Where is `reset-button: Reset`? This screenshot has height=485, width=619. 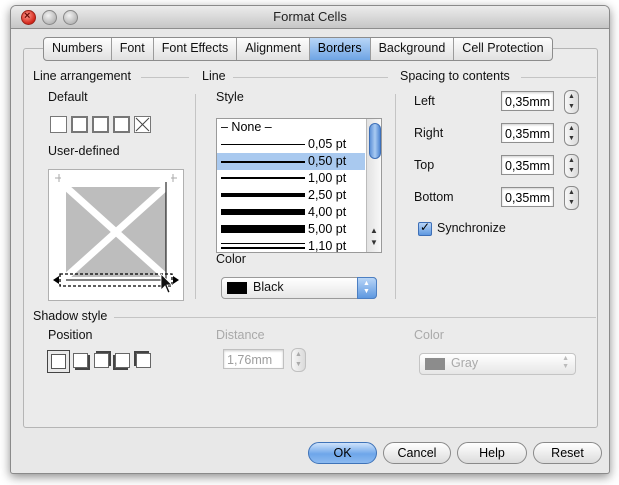
reset-button: Reset is located at coordinates (567, 453).